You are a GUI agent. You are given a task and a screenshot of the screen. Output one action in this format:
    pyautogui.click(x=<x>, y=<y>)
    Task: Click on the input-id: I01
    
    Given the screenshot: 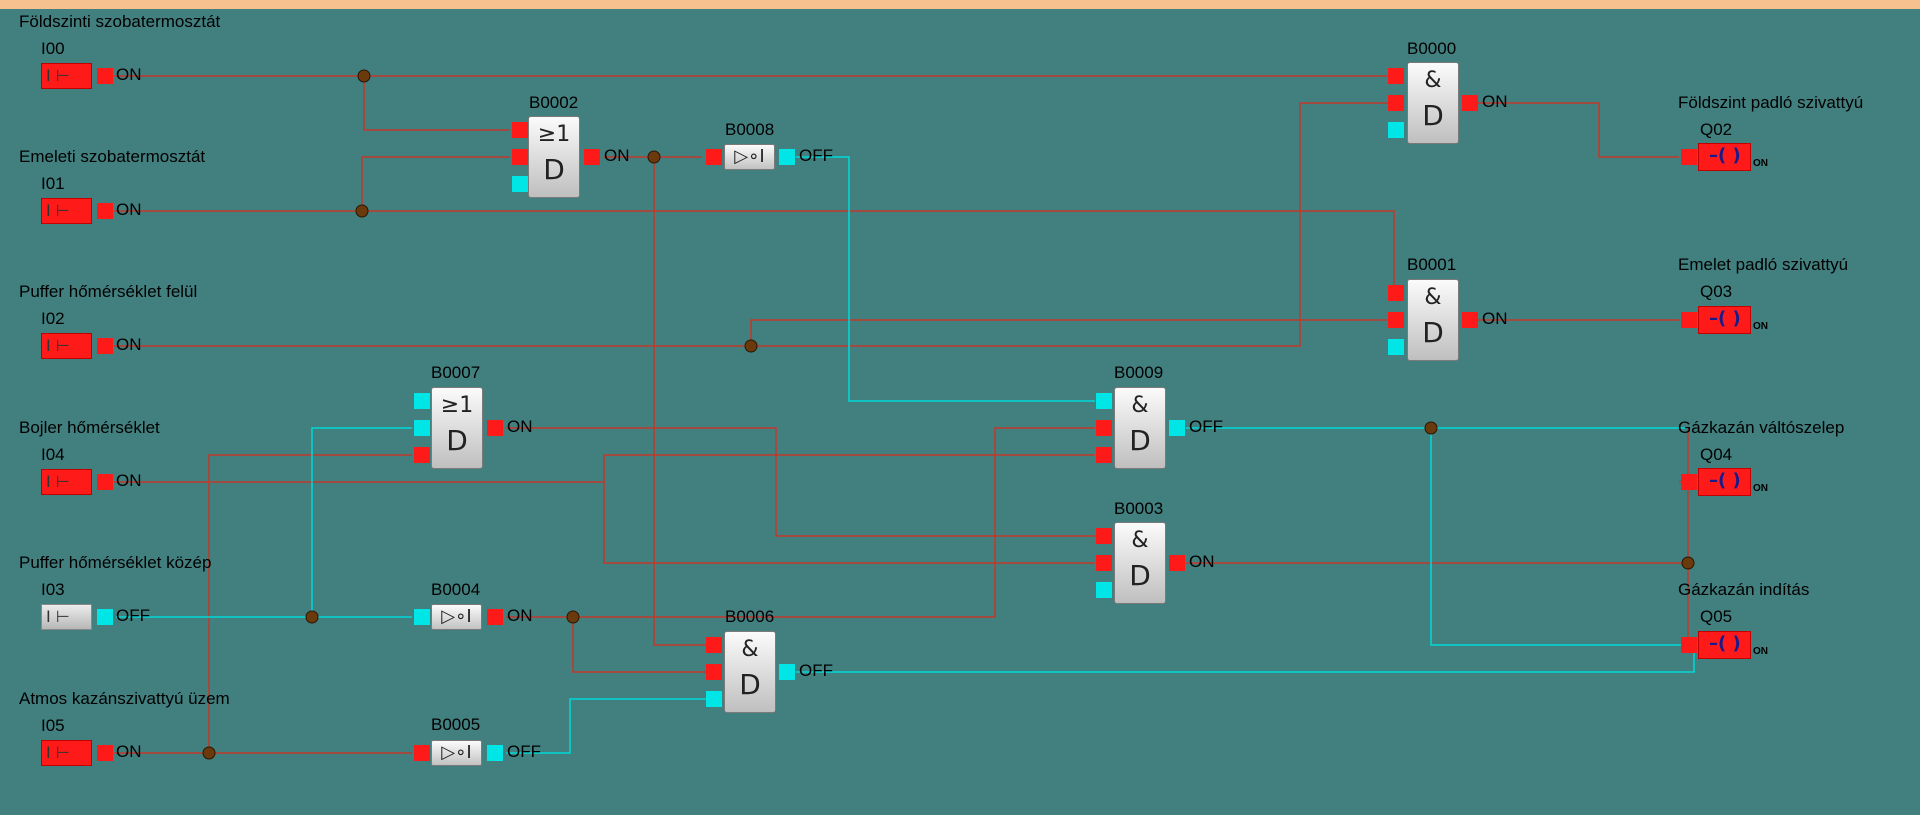 What is the action you would take?
    pyautogui.click(x=53, y=183)
    